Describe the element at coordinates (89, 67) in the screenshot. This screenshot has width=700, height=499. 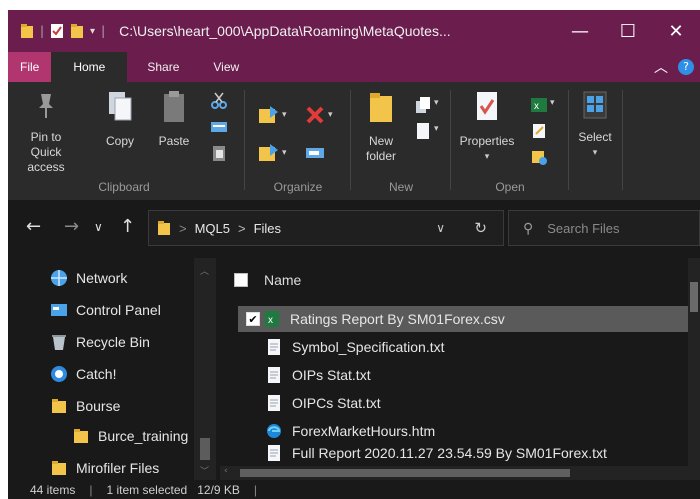
I see `tab-home: Home` at that location.